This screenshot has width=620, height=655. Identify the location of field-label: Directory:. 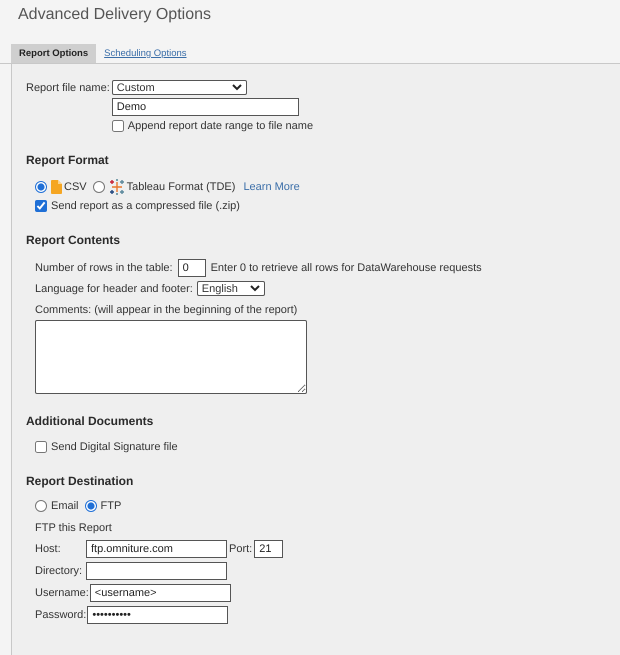
(59, 571).